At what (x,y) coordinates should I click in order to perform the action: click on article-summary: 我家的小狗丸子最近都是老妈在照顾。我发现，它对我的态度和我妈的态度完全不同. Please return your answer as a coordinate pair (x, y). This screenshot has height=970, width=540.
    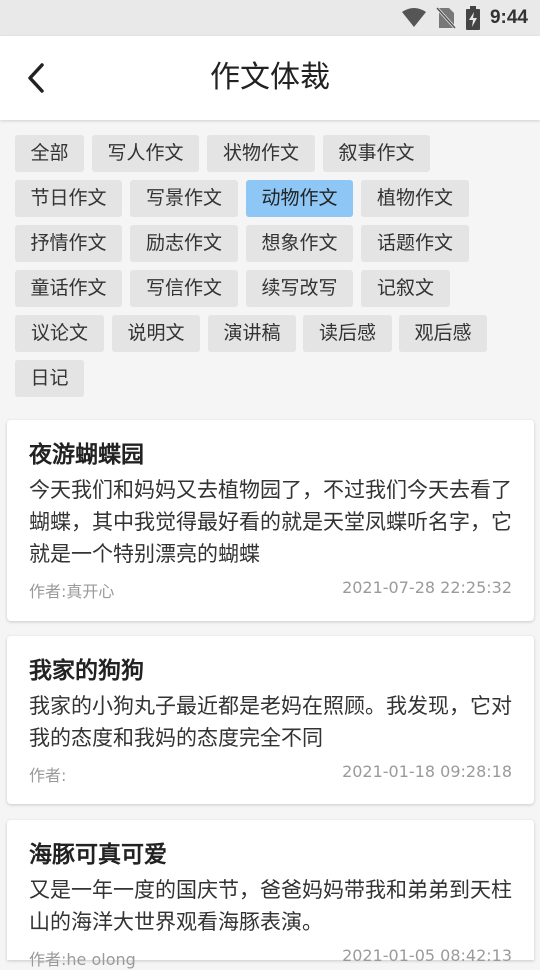
    Looking at the image, I should click on (270, 722).